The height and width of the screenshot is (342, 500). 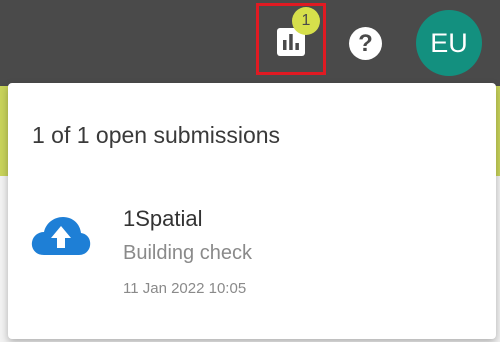 What do you see at coordinates (4, 131) in the screenshot?
I see `background-accent-strip` at bounding box center [4, 131].